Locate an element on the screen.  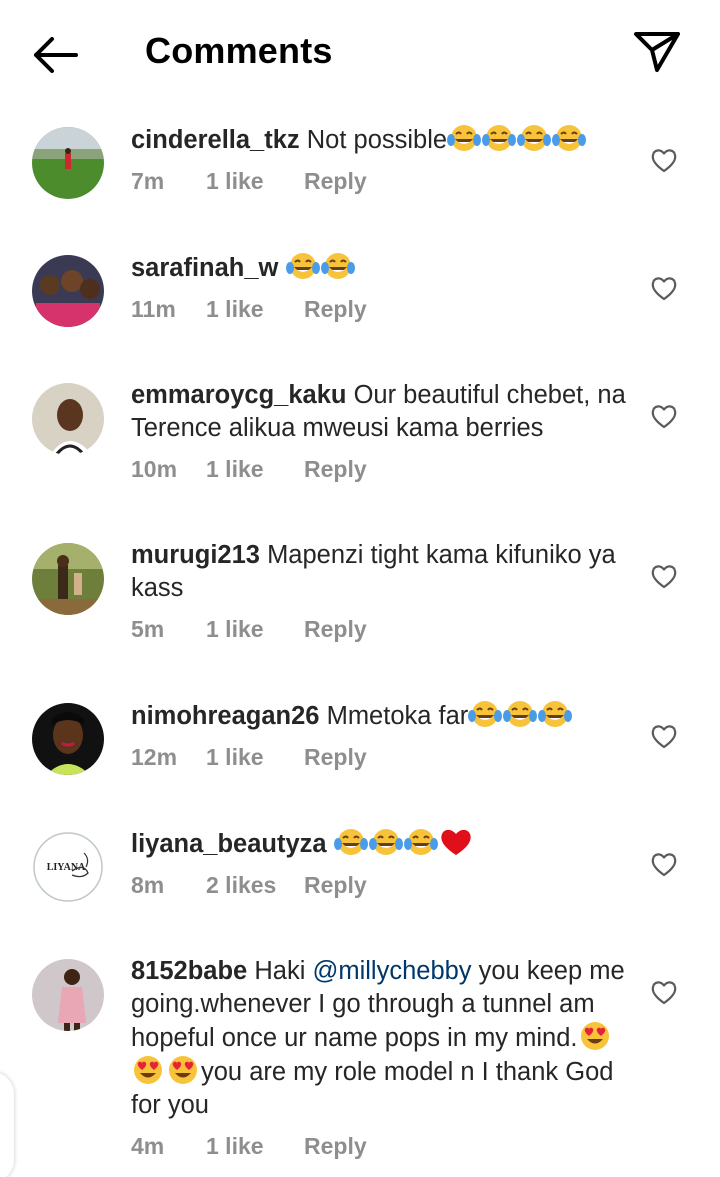
edge-floating-bubble is located at coordinates (7, 1124).